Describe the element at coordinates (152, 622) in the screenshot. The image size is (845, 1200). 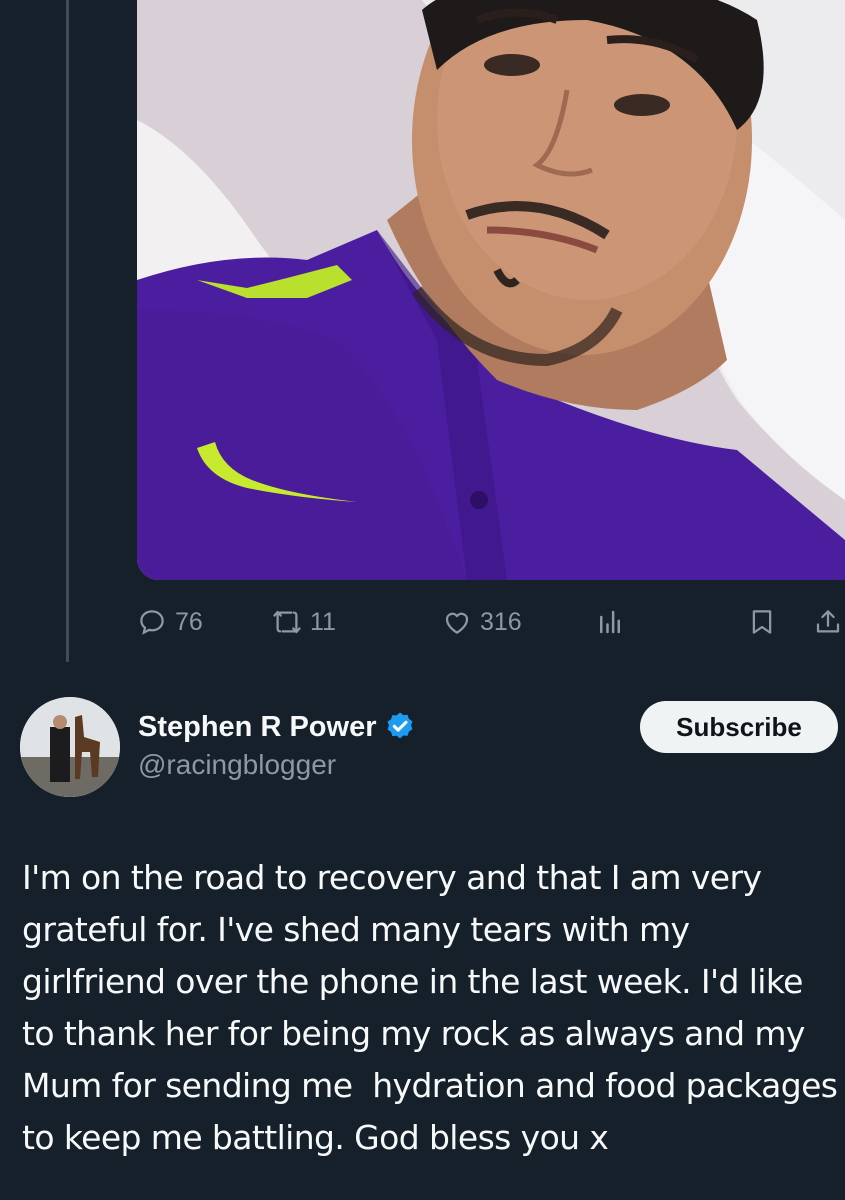
I see `reply-icon` at that location.